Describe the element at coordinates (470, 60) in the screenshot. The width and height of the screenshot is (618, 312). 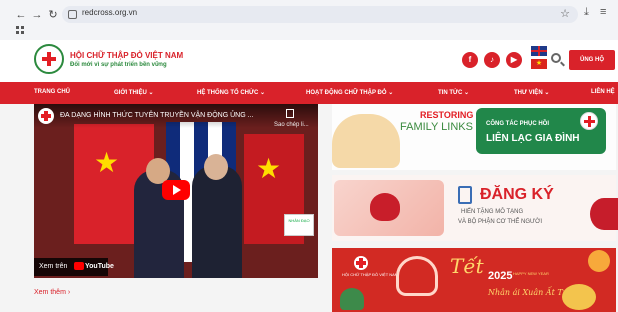
I see `facebook-icon: f` at that location.